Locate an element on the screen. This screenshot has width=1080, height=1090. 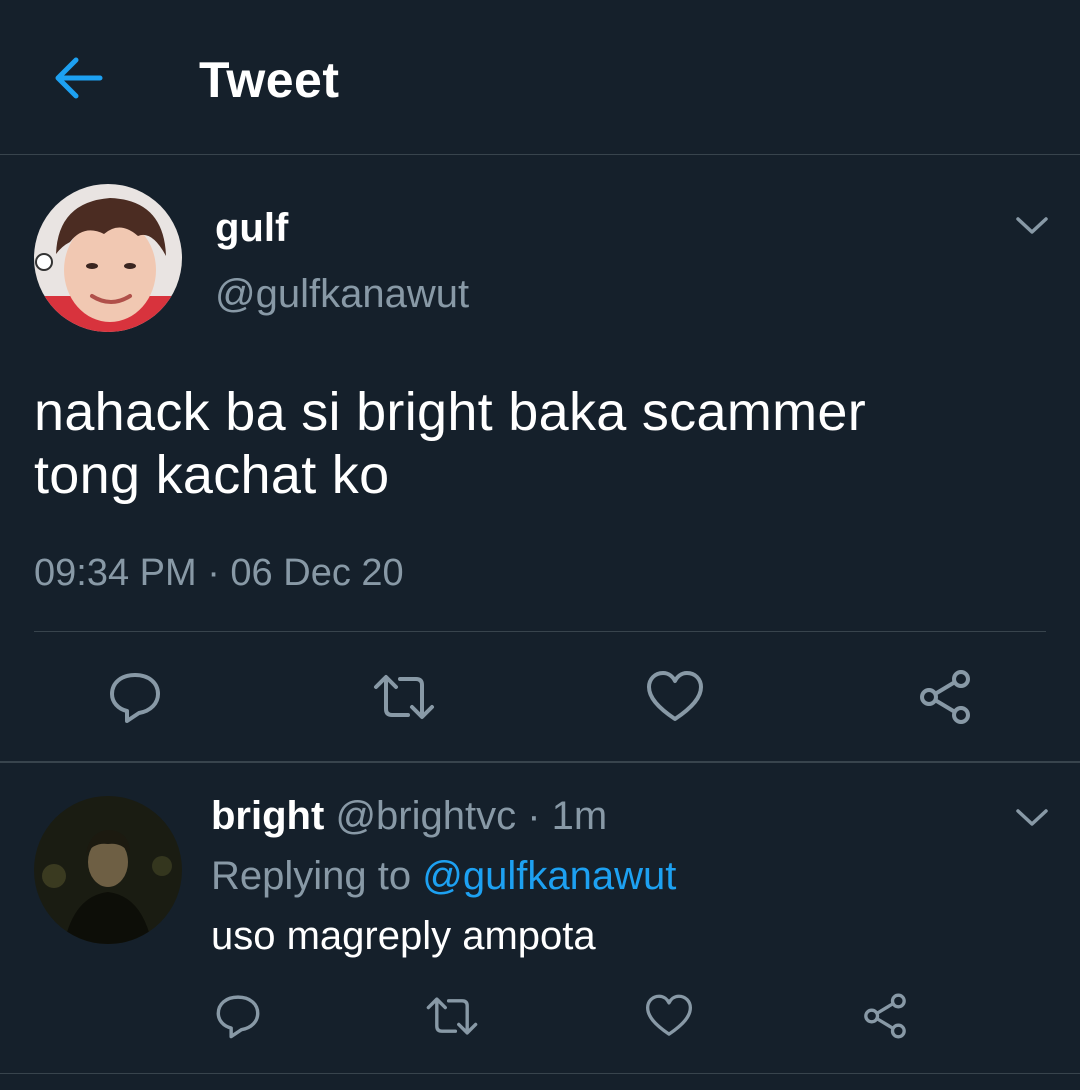
tweet-menu-button is located at coordinates (1032, 225).